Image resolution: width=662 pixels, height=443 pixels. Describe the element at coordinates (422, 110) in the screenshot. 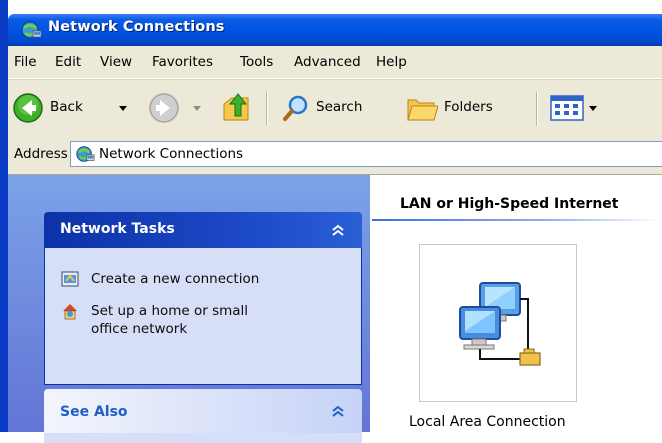

I see `folders-icon` at that location.